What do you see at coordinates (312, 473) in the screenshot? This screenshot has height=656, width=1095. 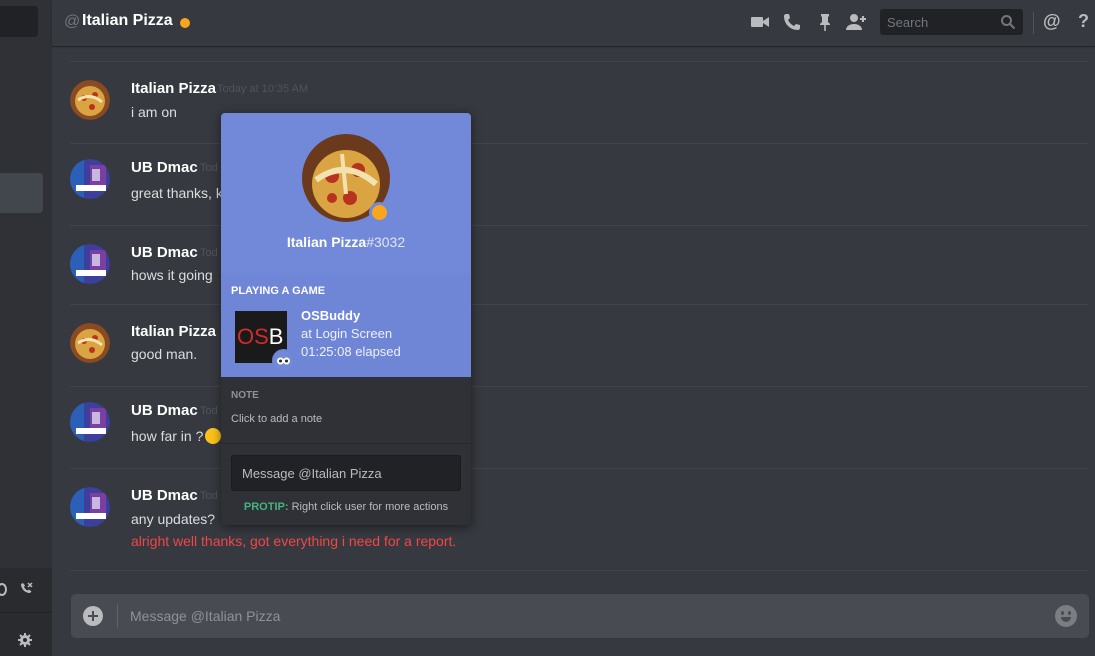 I see `popout-message-placeholder: Message @Italian Pizza` at bounding box center [312, 473].